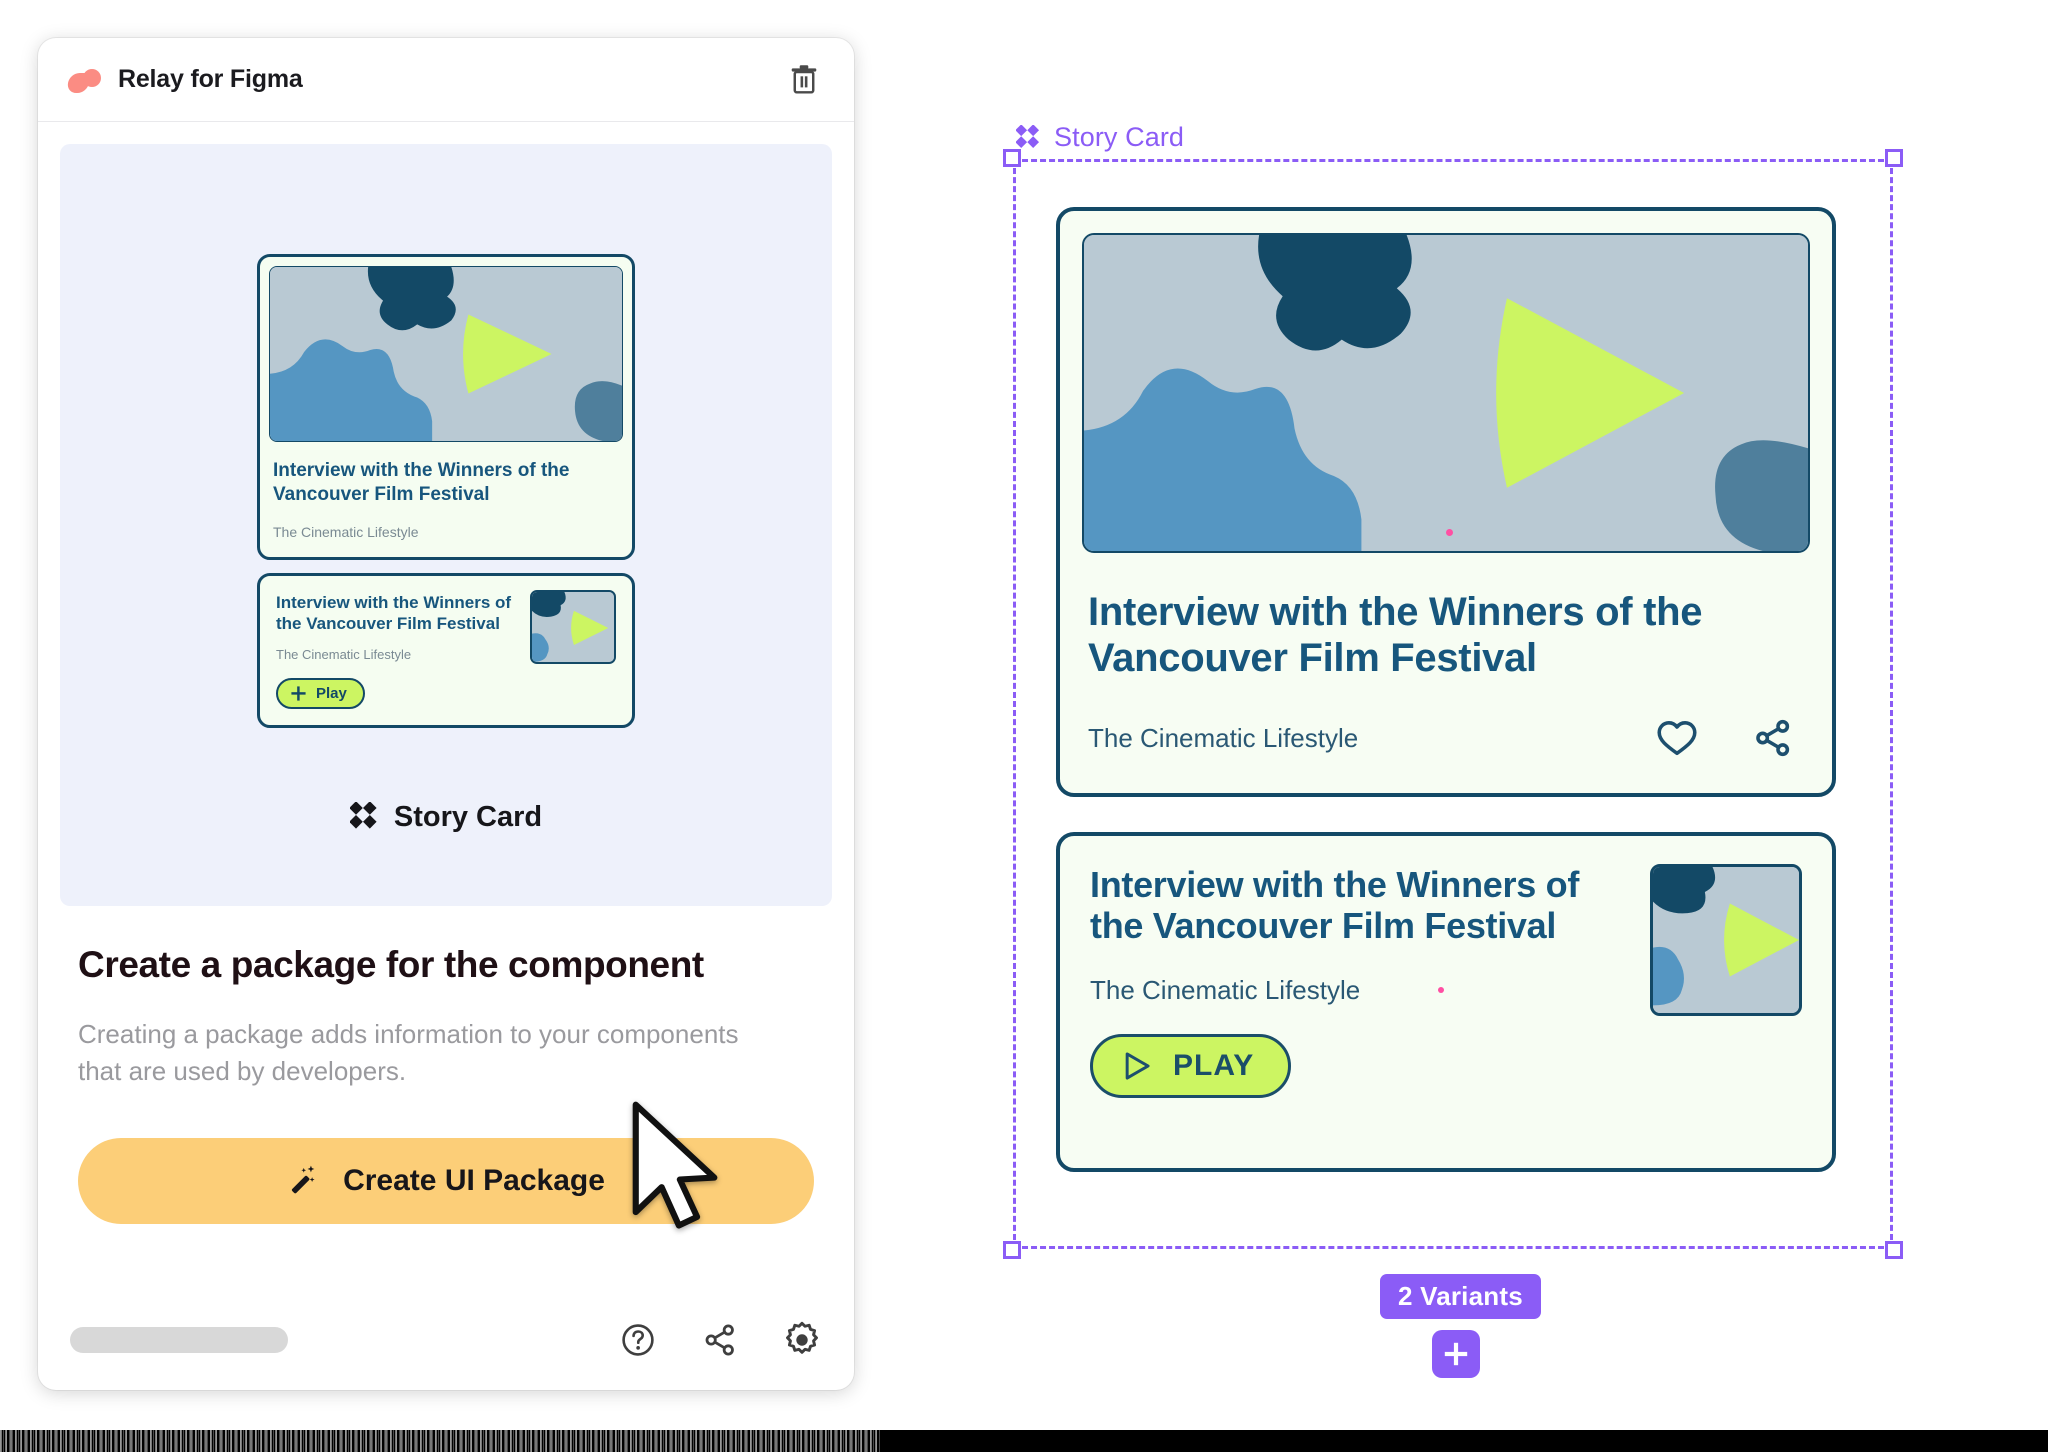 The image size is (2048, 1452). I want to click on magic-wand-icon, so click(303, 1179).